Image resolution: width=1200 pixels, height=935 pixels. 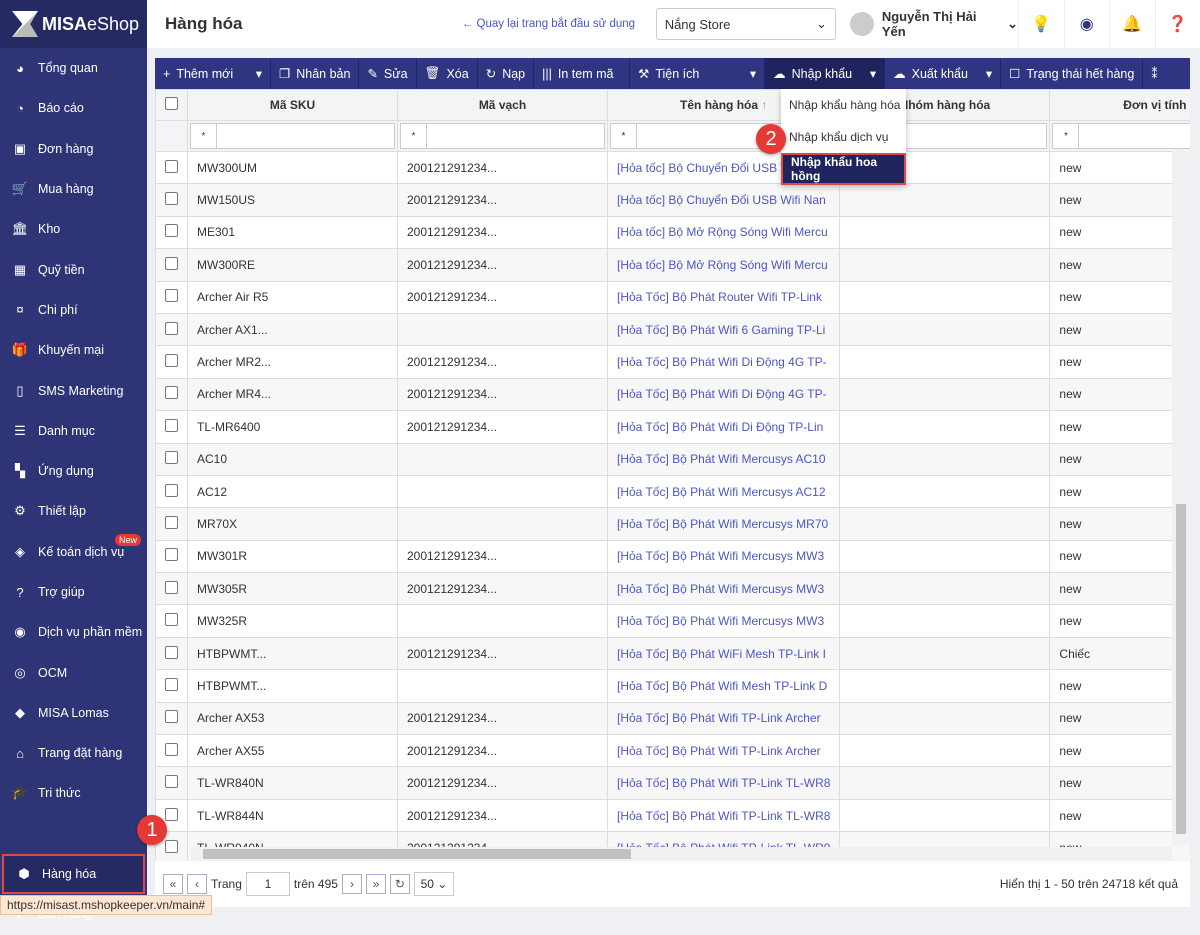 I want to click on table-cell: [Hỏa Tốc] Bộ Phát Router Wifi TP-Link, so click(x=724, y=297).